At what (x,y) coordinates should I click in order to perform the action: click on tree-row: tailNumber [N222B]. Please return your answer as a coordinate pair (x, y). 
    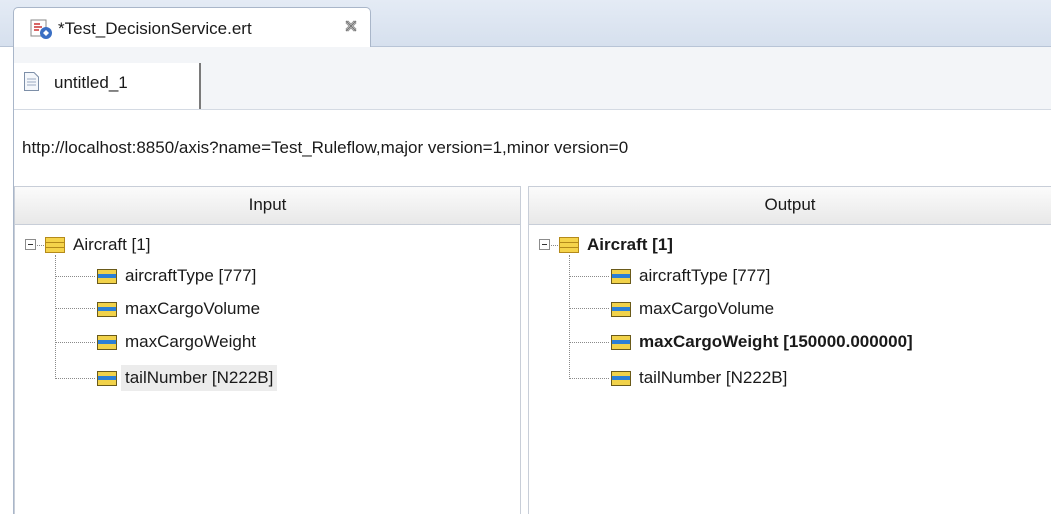
    Looking at the image, I should click on (779, 378).